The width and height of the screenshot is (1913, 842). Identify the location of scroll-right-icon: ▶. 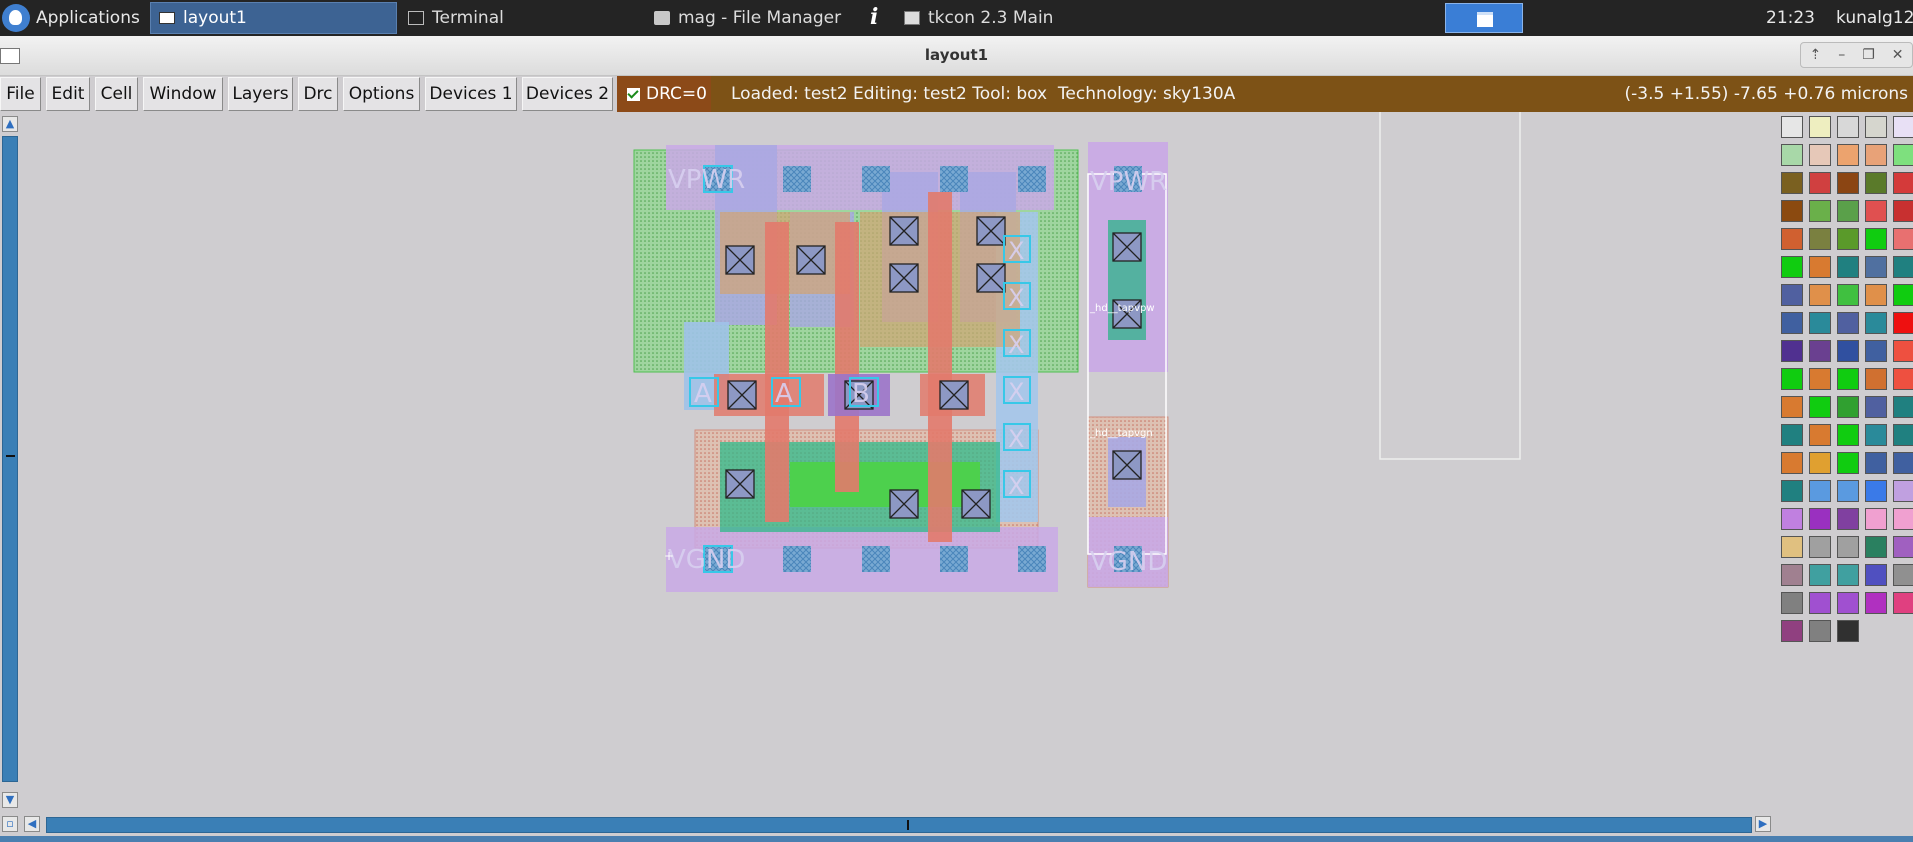
(1763, 824).